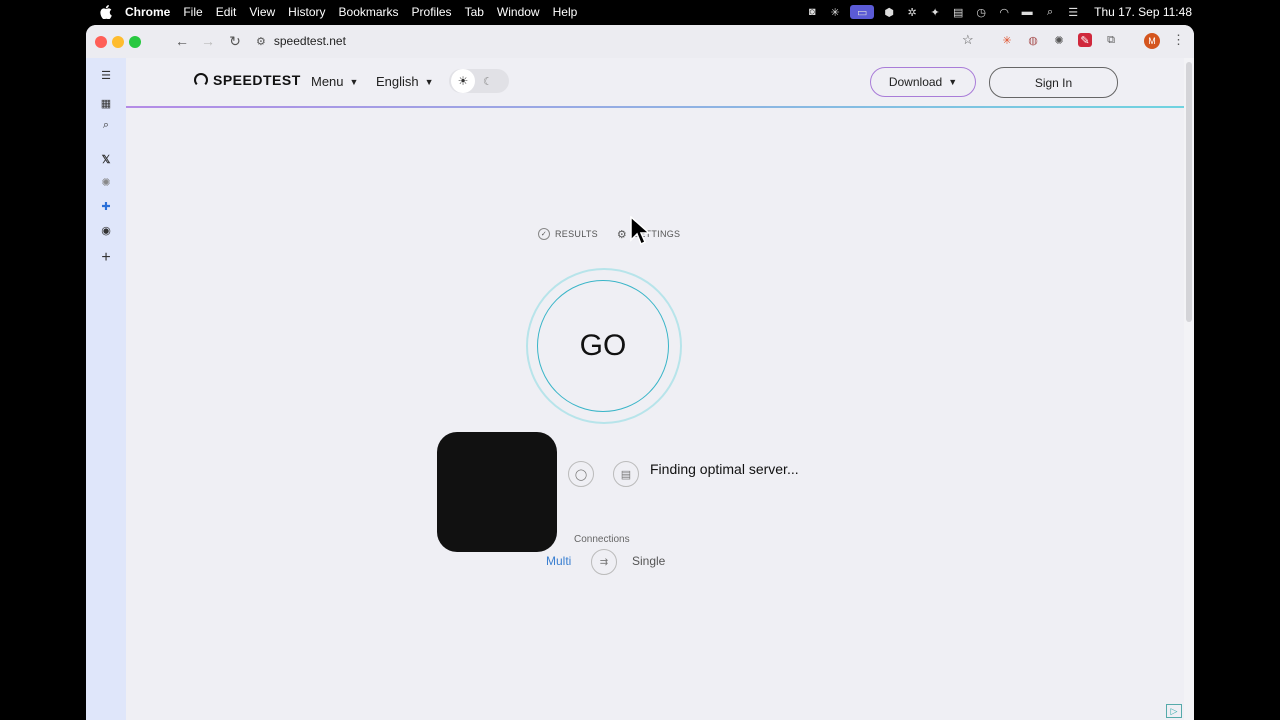  Describe the element at coordinates (479, 81) in the screenshot. I see `theme-toggle: ☀ ☾` at that location.